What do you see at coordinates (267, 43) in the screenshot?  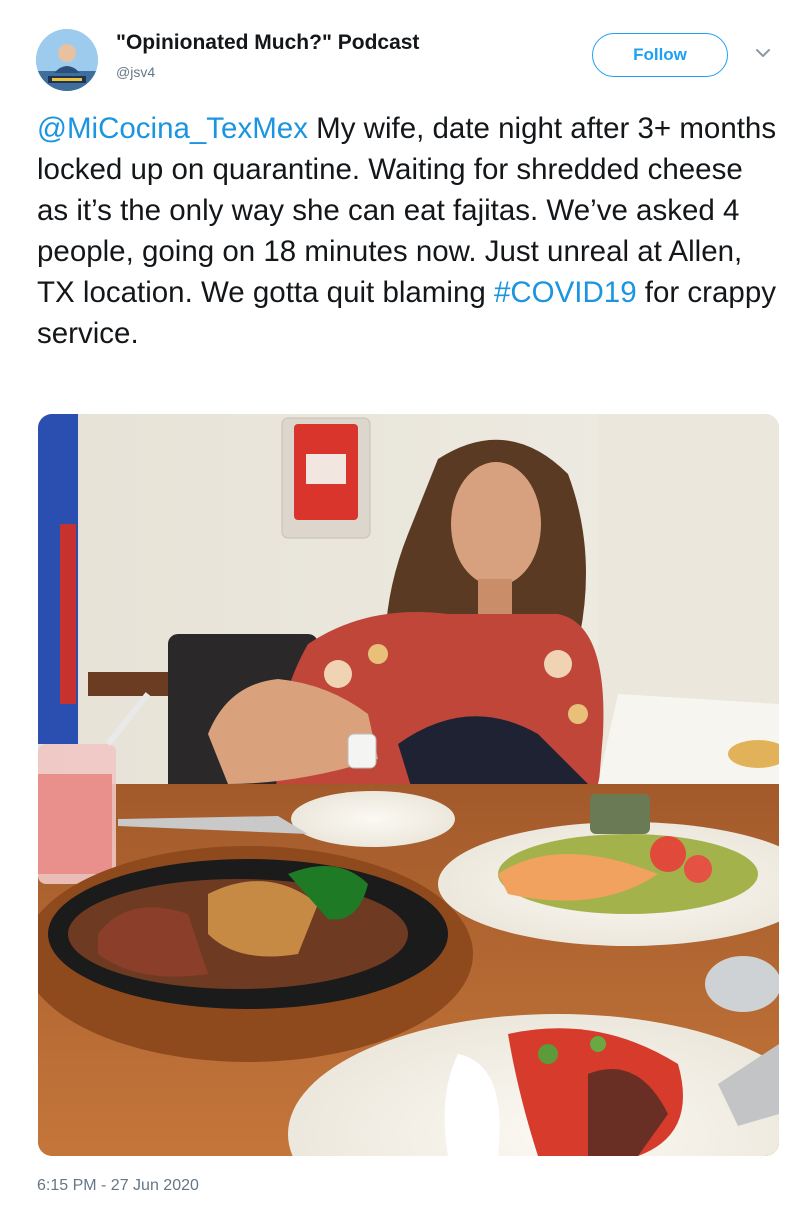 I see `display-name: "Opinionated Much?" Podcast` at bounding box center [267, 43].